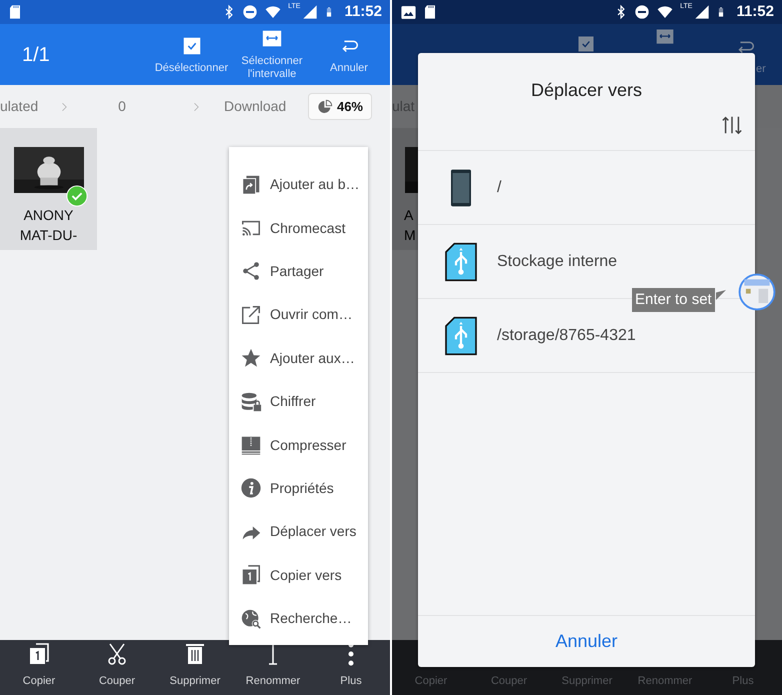  Describe the element at coordinates (272, 54) in the screenshot. I see `action-button: Sélectionner l'intervalle` at that location.